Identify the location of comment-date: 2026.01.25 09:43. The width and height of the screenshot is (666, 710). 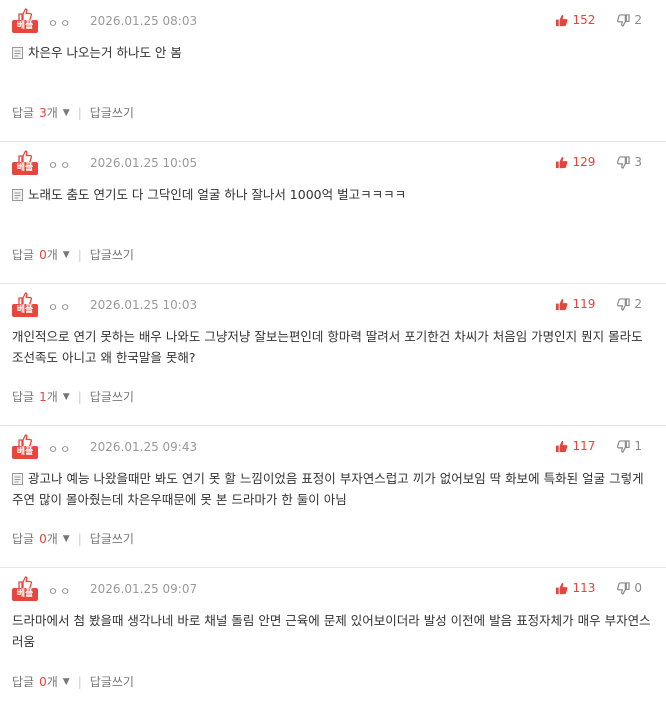
(144, 447).